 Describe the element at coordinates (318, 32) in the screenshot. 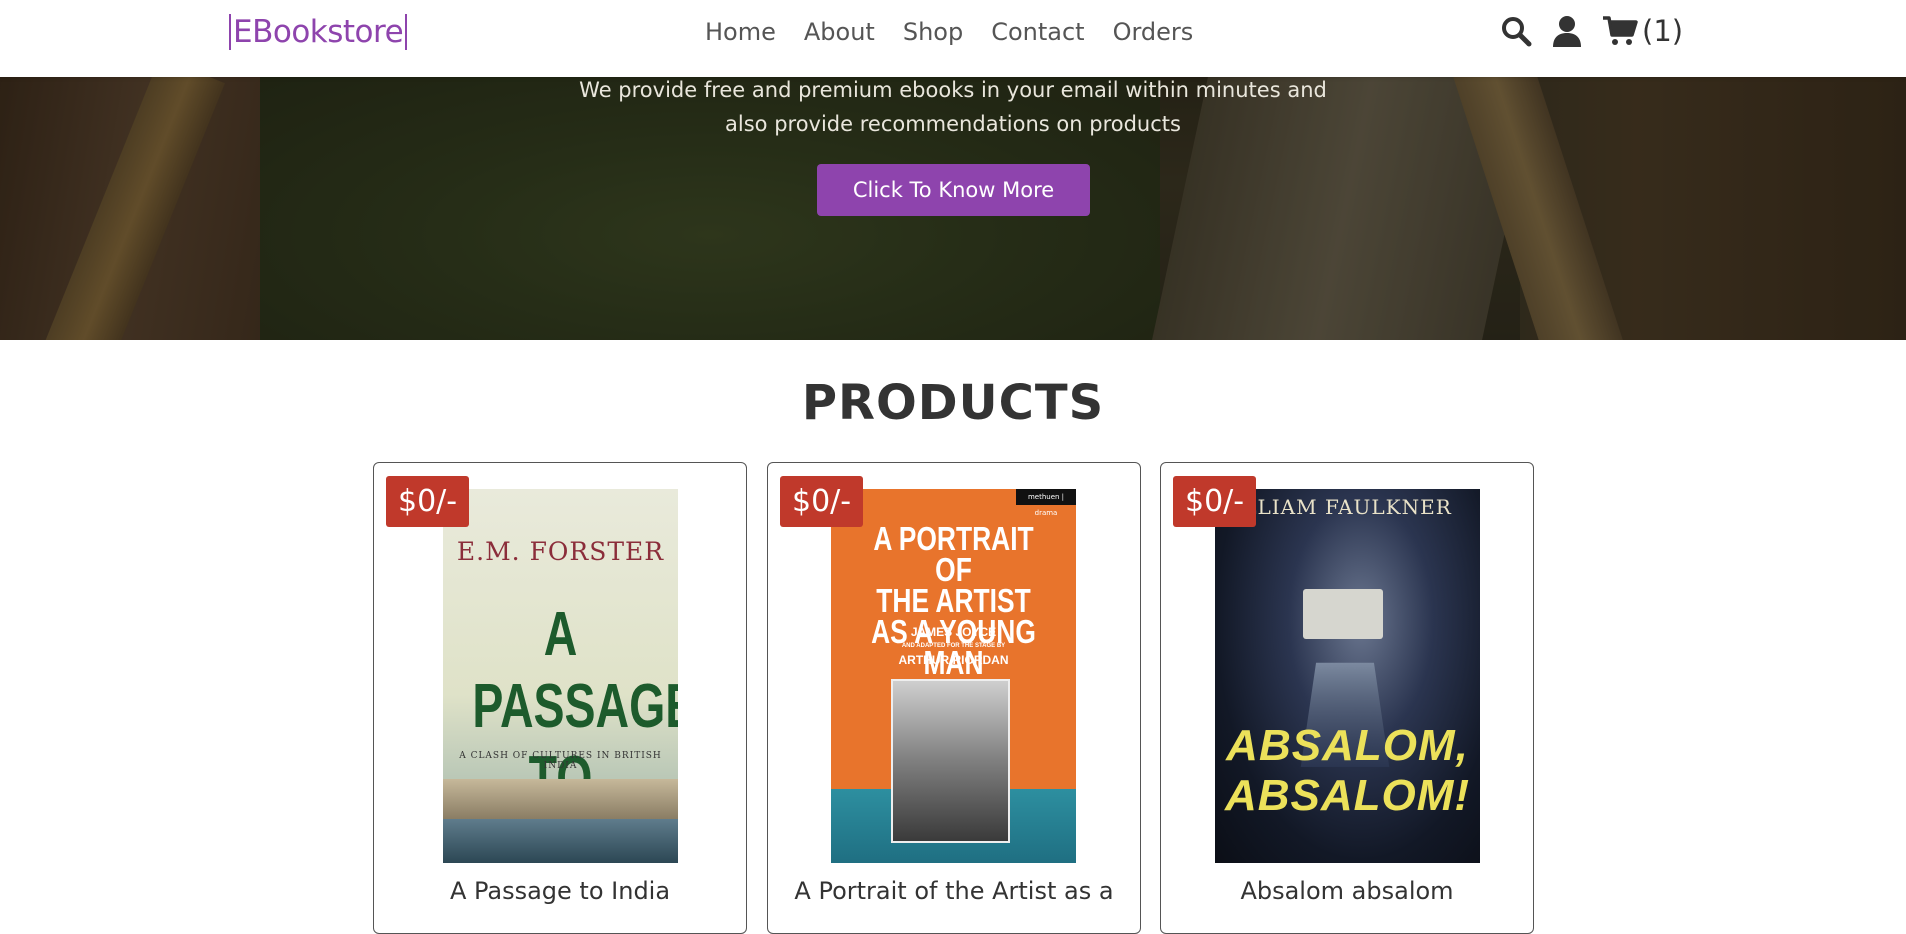

I see `site-logo: EBookstore` at that location.